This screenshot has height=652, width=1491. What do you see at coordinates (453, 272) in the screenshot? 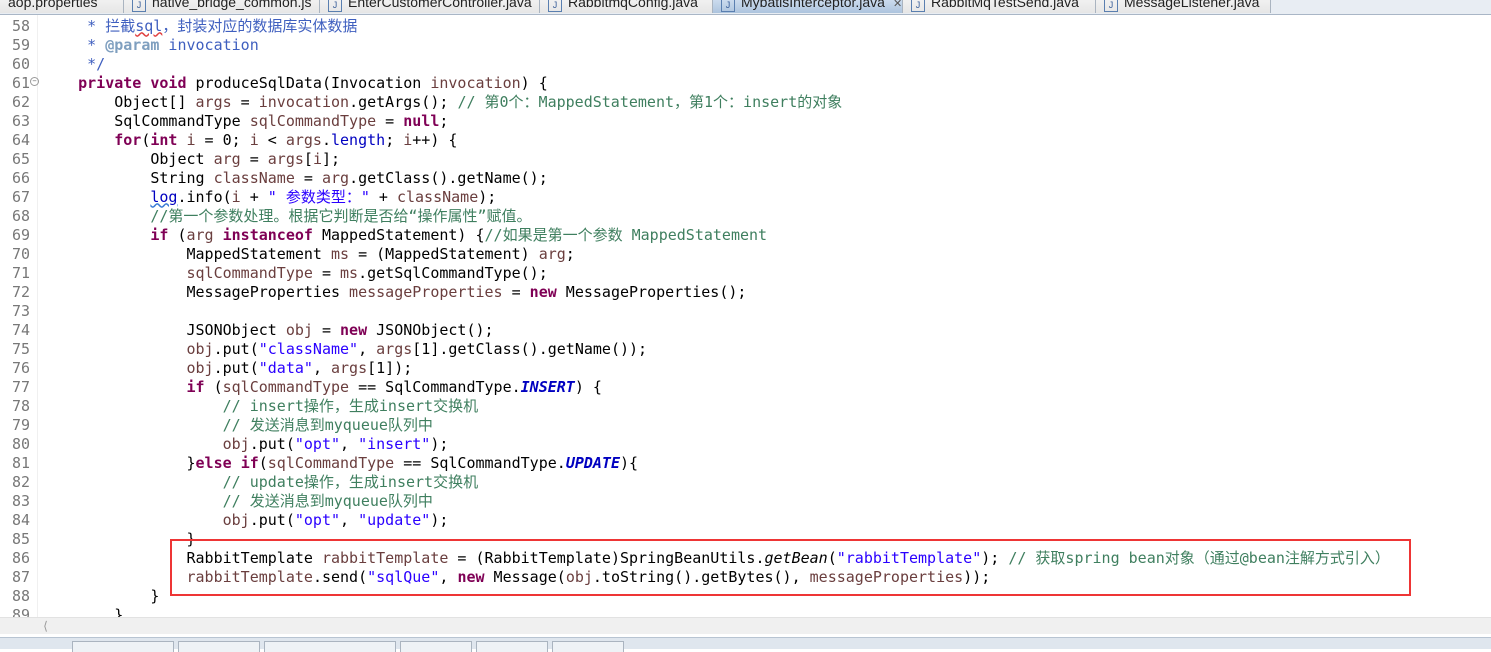
I see `code-token: .getSqlCommandType();` at bounding box center [453, 272].